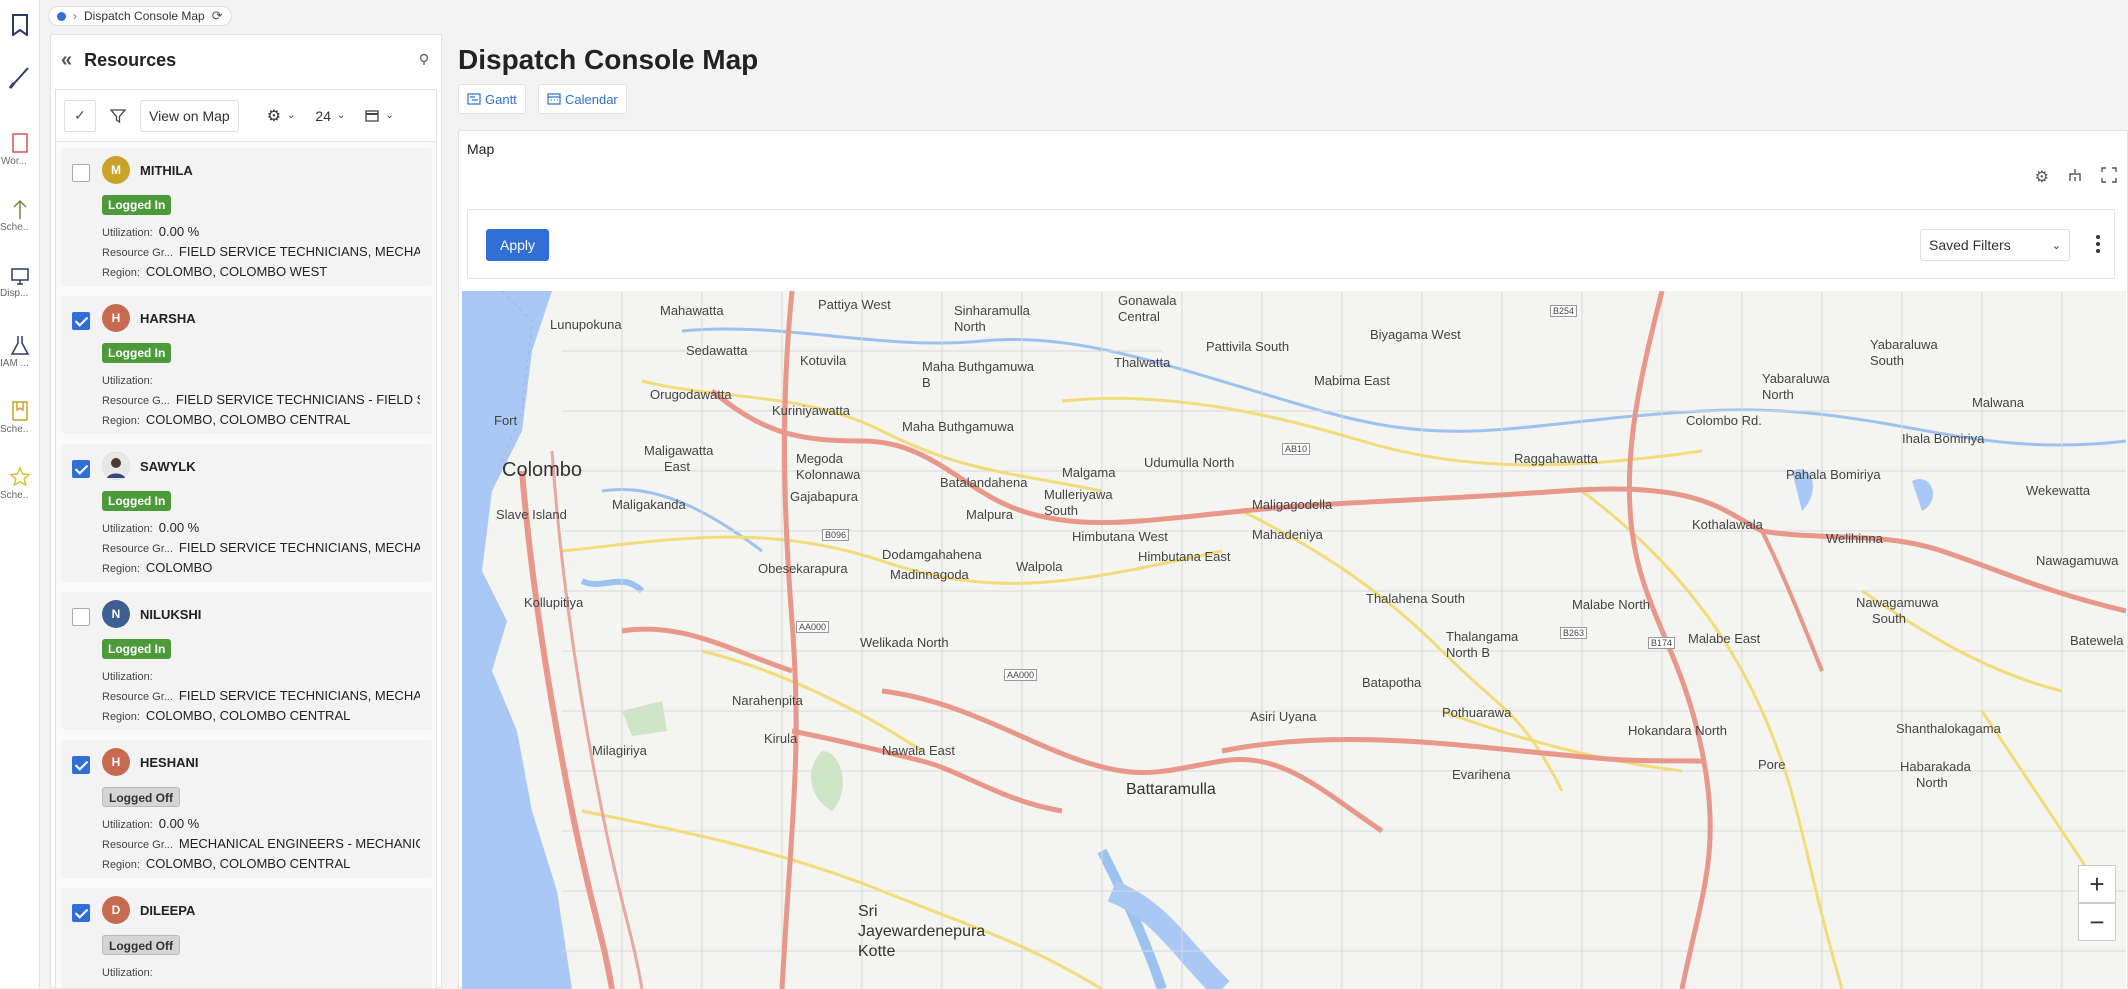  Describe the element at coordinates (1611, 604) in the screenshot. I see `map-label: Malabe North` at that location.